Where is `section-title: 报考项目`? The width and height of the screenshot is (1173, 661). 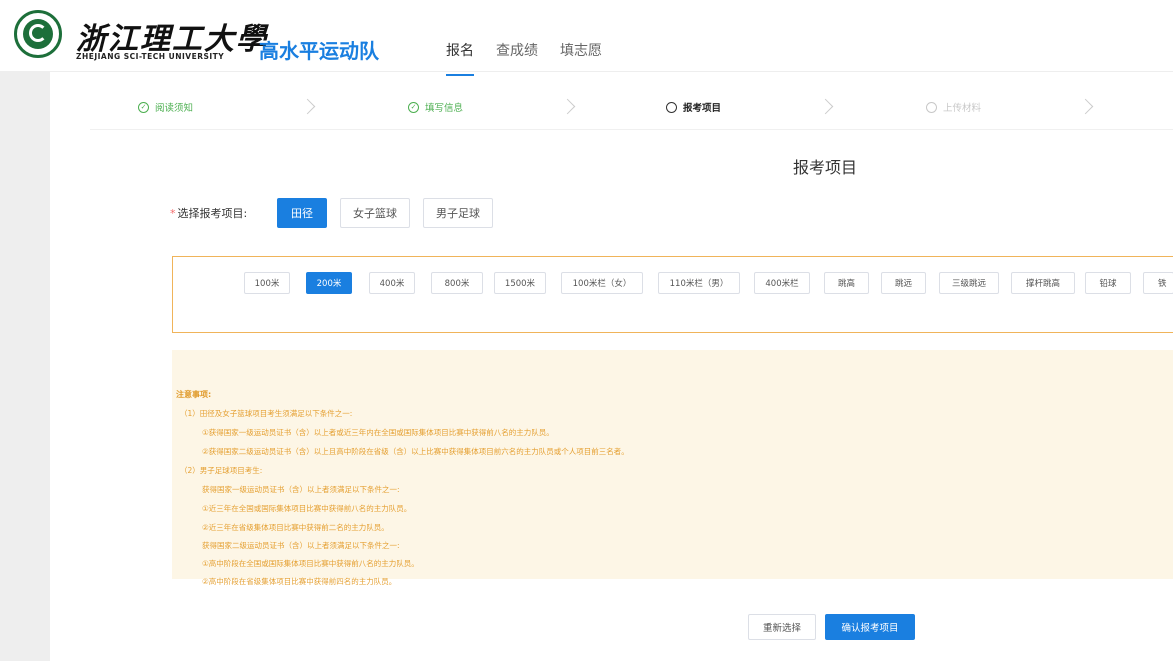
section-title: 报考项目 is located at coordinates (825, 167).